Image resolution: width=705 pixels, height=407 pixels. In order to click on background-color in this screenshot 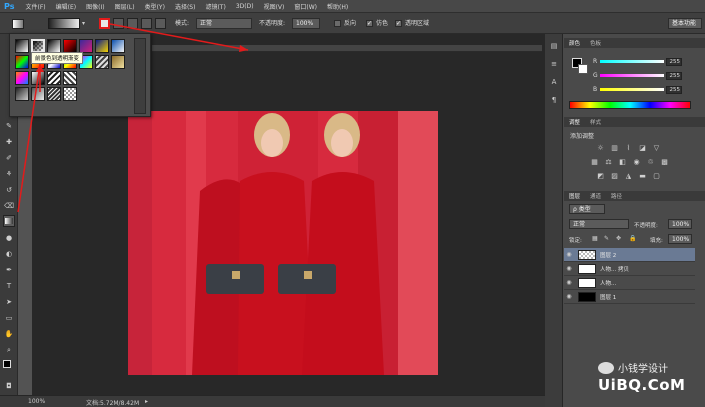, I will do `click(583, 69)`.